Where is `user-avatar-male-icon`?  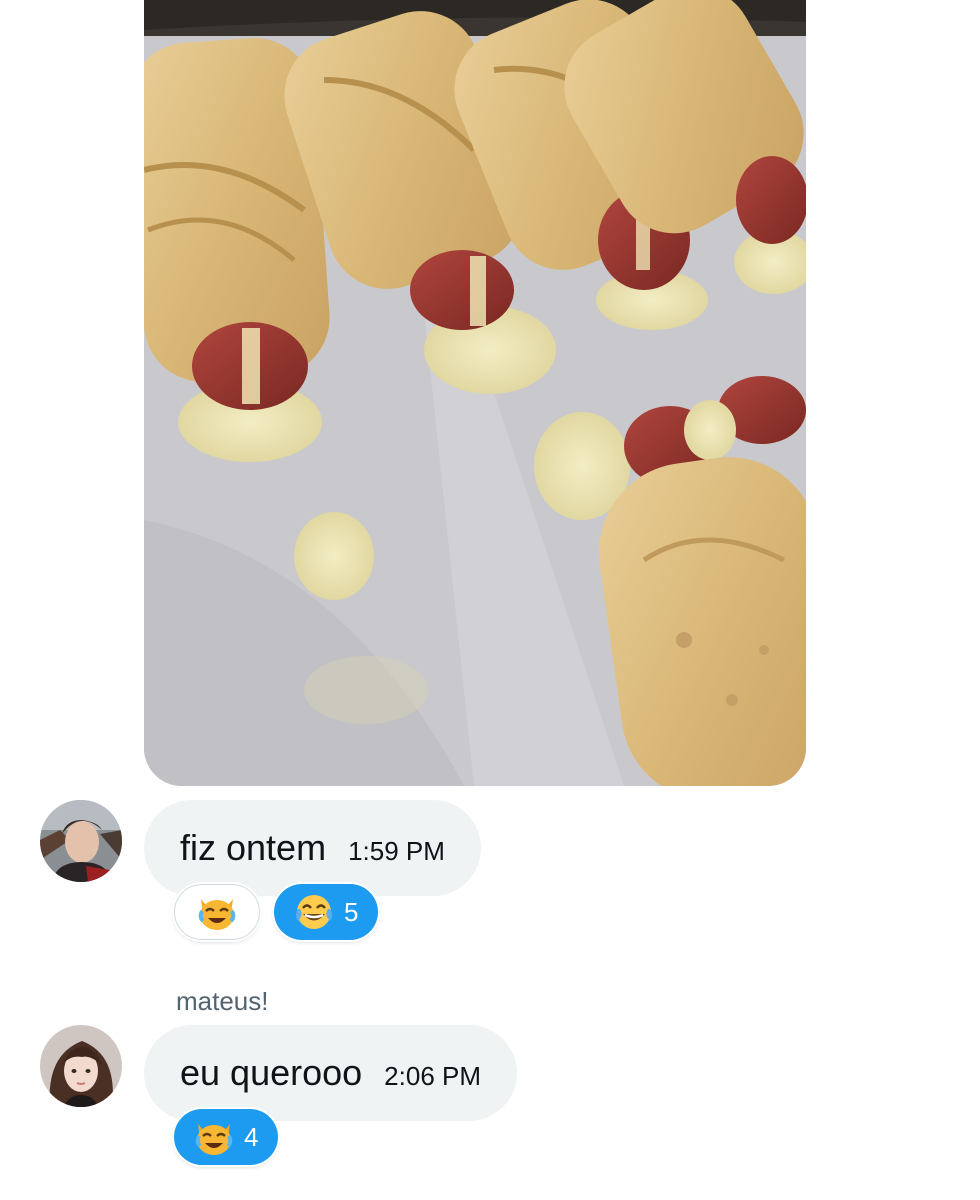 user-avatar-male-icon is located at coordinates (81, 841).